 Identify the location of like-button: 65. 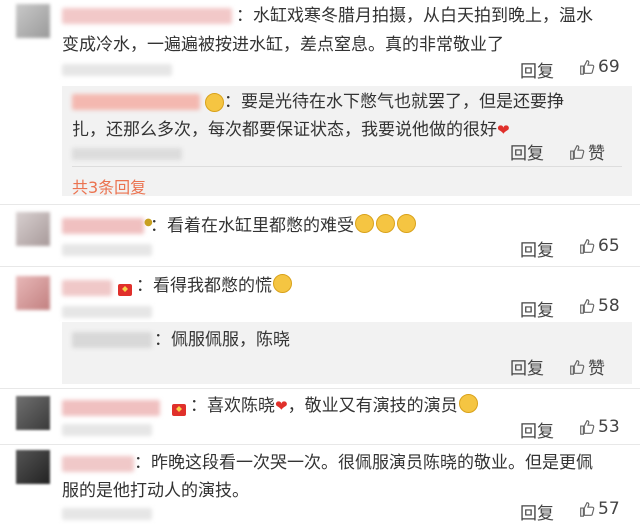
(599, 246).